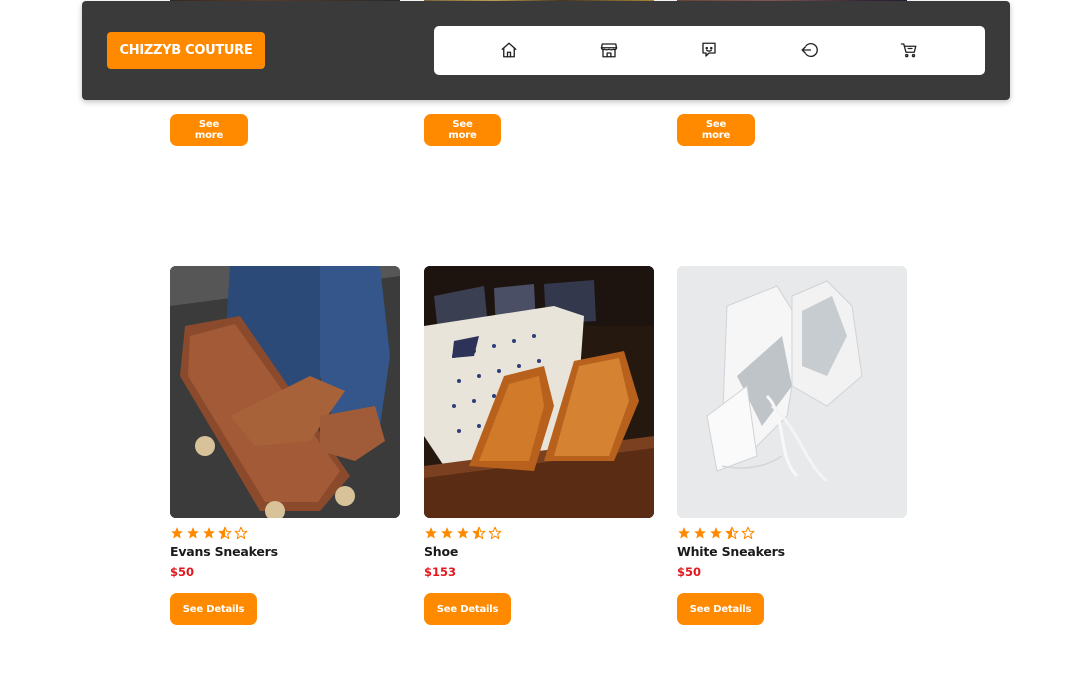  I want to click on chat-icon, so click(709, 50).